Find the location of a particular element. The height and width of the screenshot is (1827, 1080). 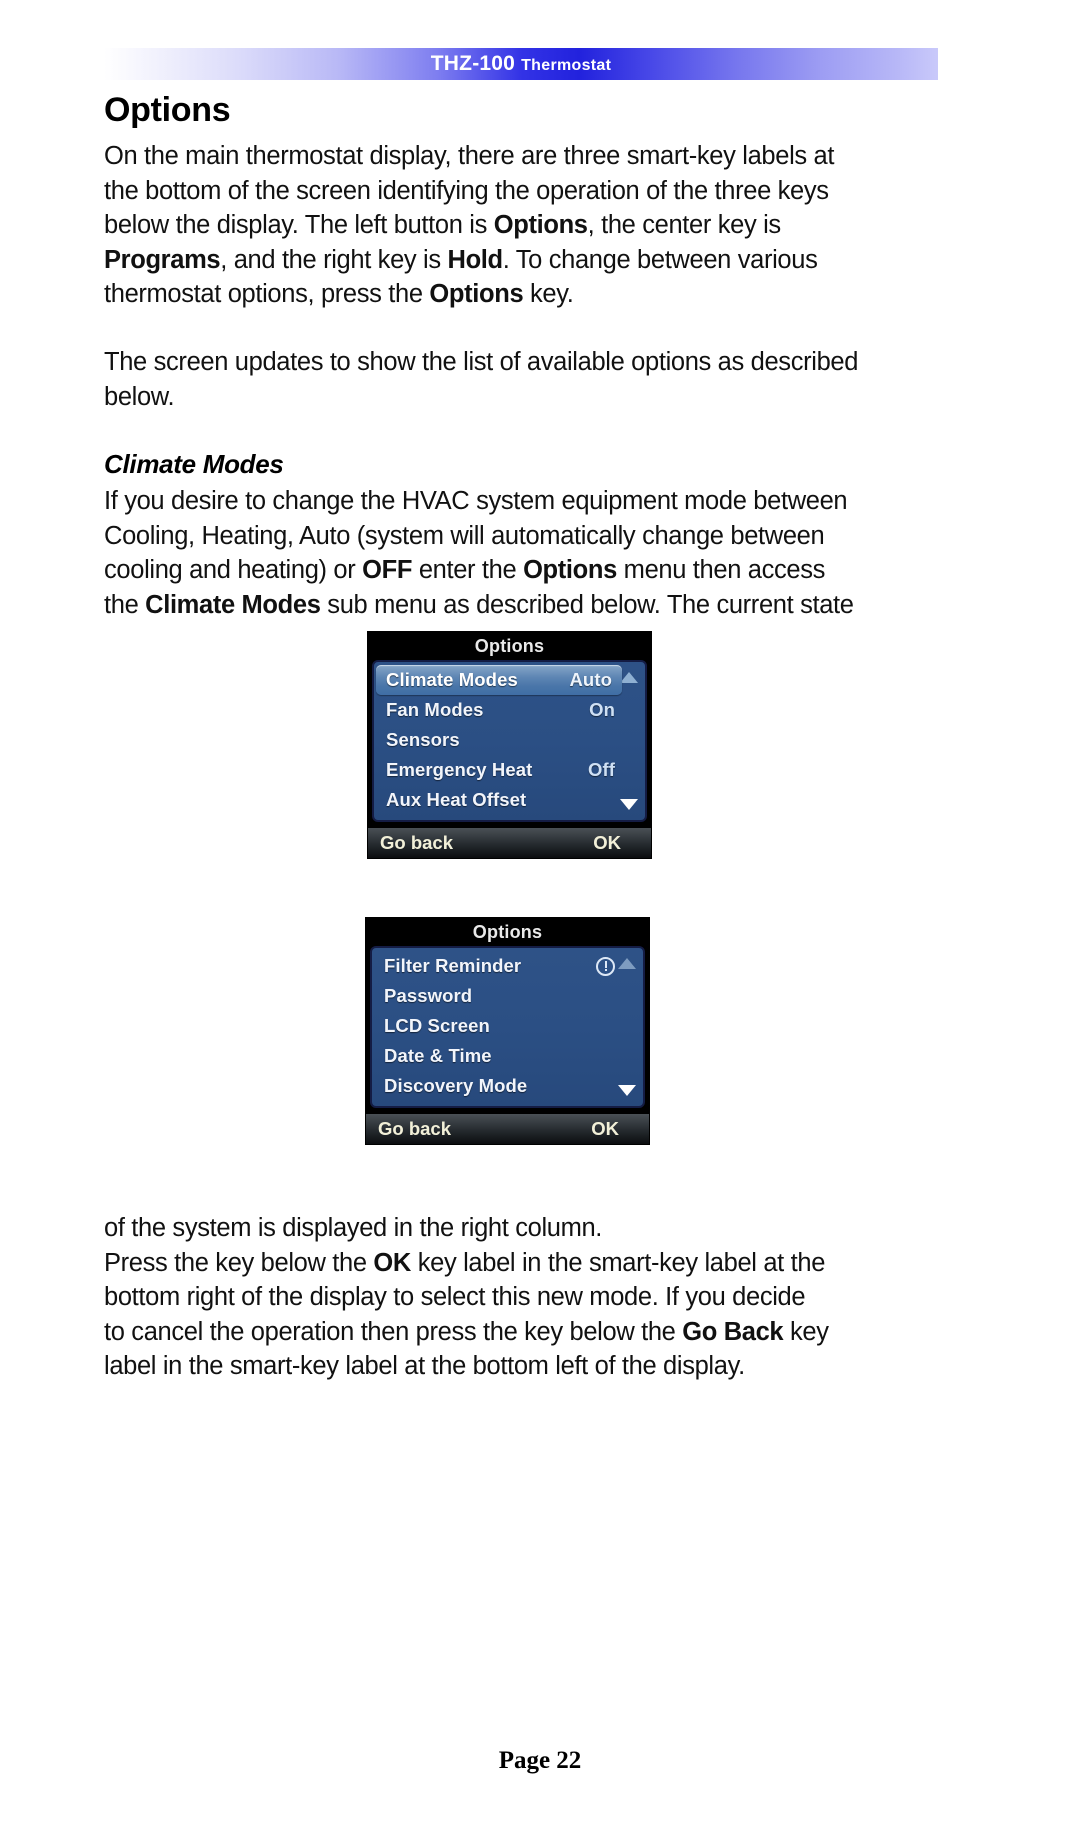

lcd2-item0-label: Filter Reminder is located at coordinates (453, 965).